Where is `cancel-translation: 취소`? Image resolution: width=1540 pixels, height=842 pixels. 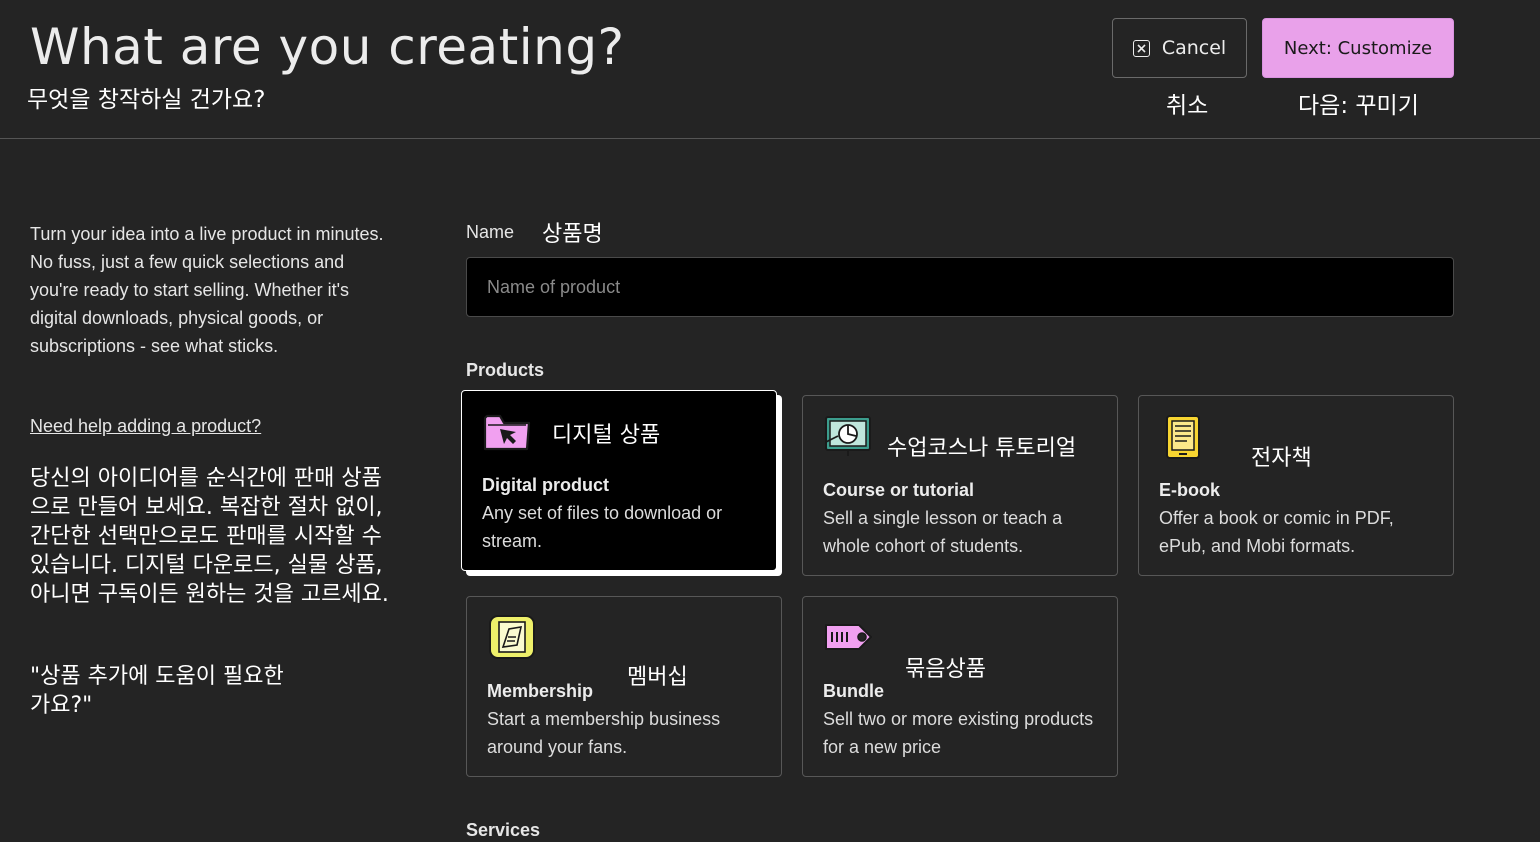 cancel-translation: 취소 is located at coordinates (1187, 106).